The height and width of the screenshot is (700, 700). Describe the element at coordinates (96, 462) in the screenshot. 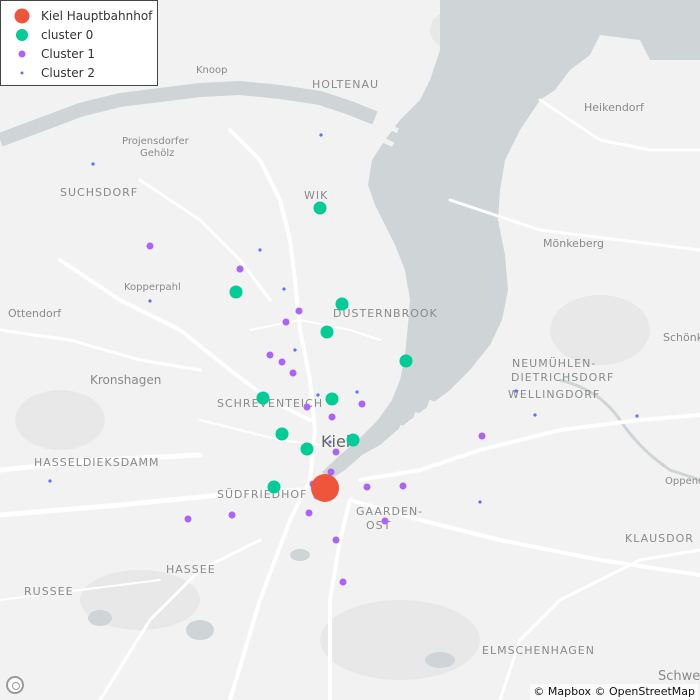

I see `place-label: HASSELDIEKSDAMM` at that location.